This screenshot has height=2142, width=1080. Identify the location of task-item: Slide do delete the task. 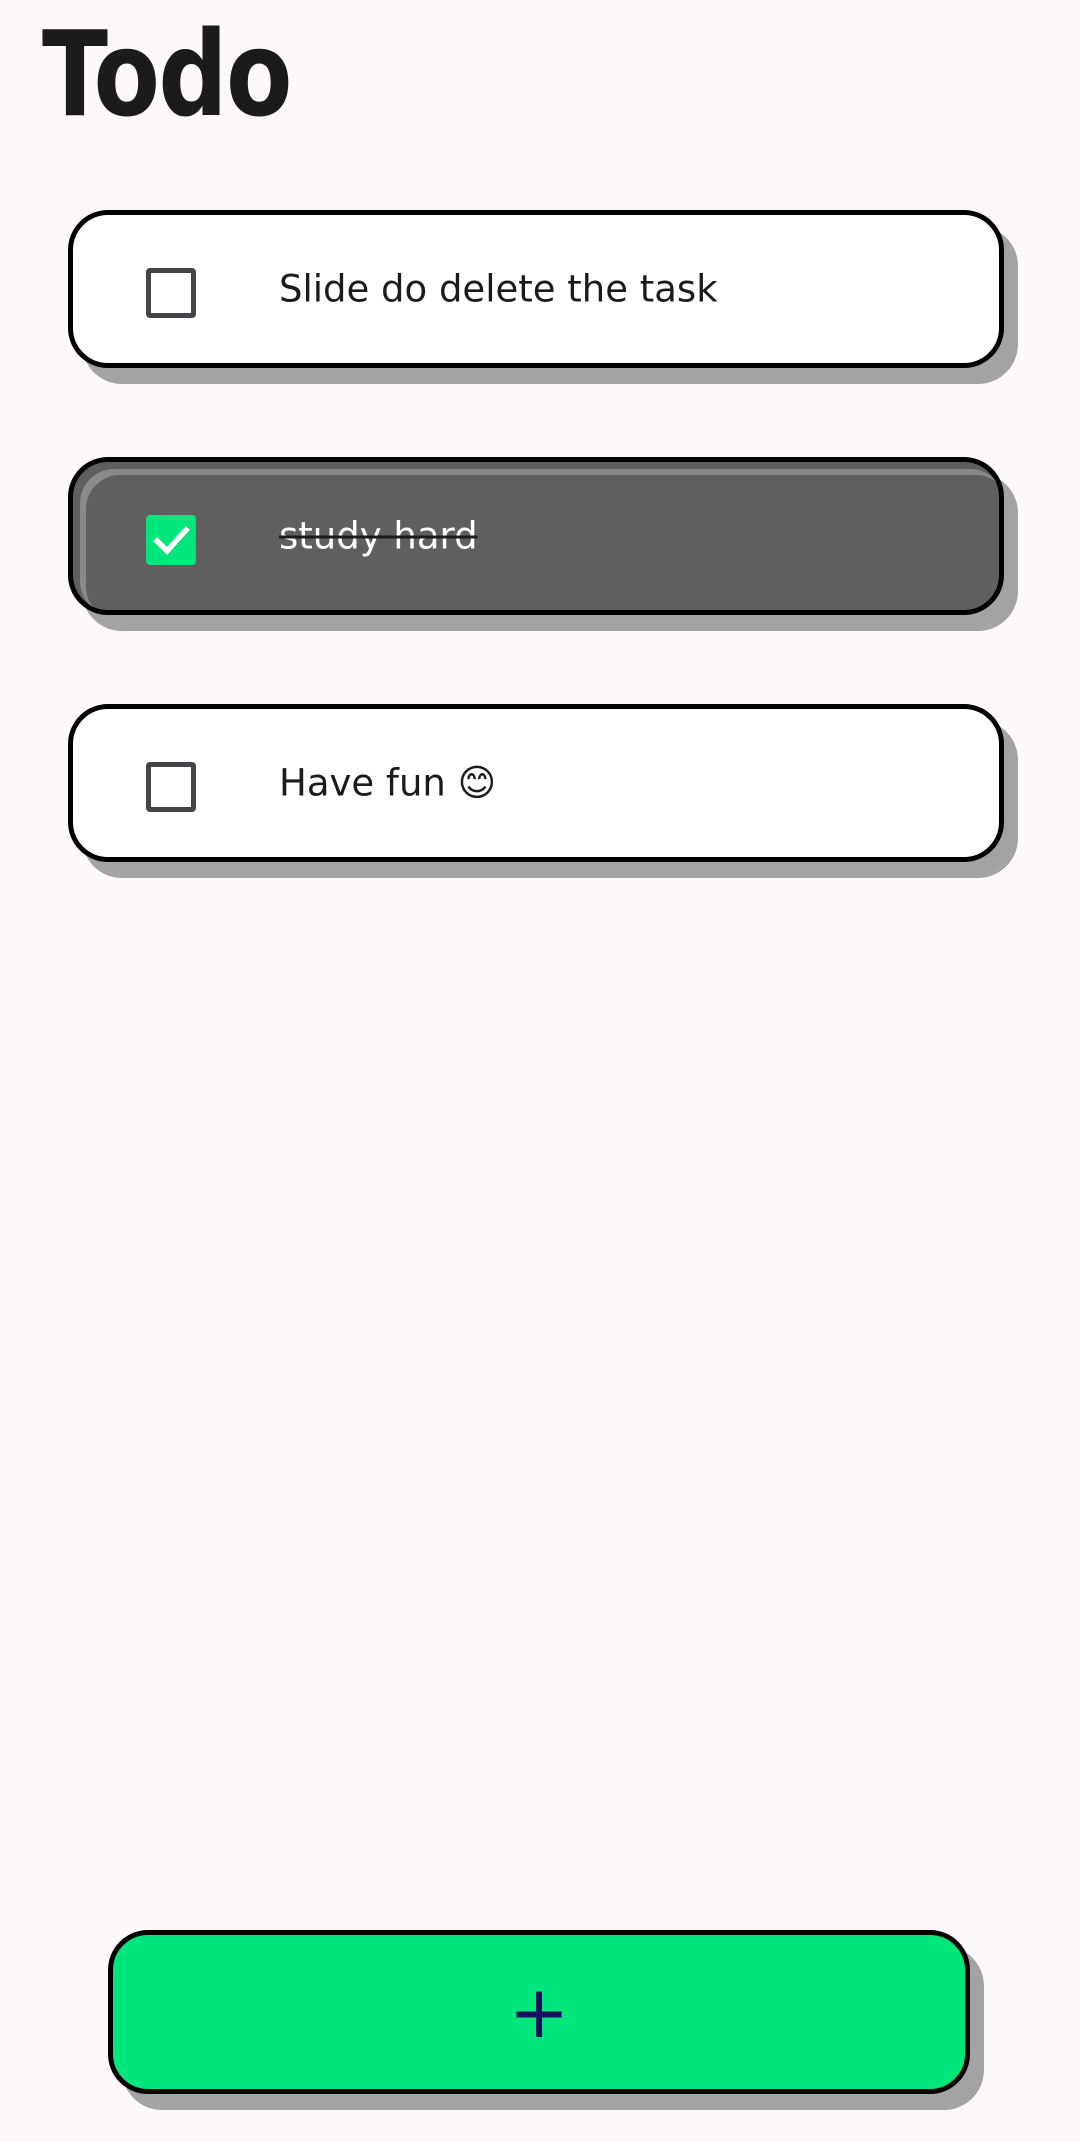
(536, 289).